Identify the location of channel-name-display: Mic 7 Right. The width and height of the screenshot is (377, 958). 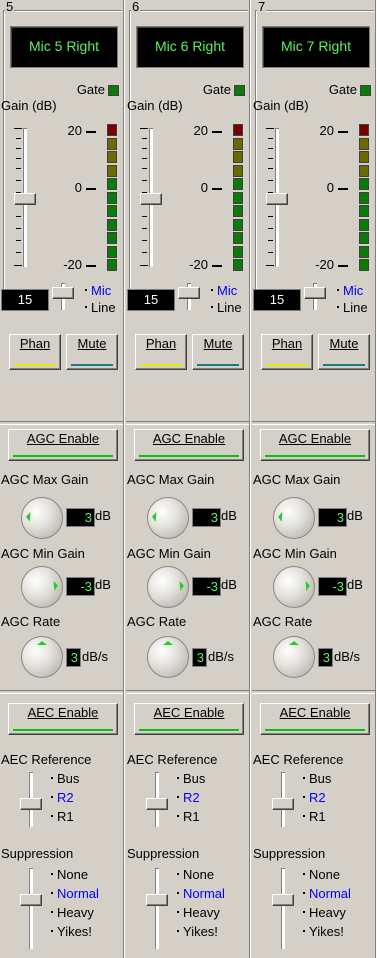
(316, 47).